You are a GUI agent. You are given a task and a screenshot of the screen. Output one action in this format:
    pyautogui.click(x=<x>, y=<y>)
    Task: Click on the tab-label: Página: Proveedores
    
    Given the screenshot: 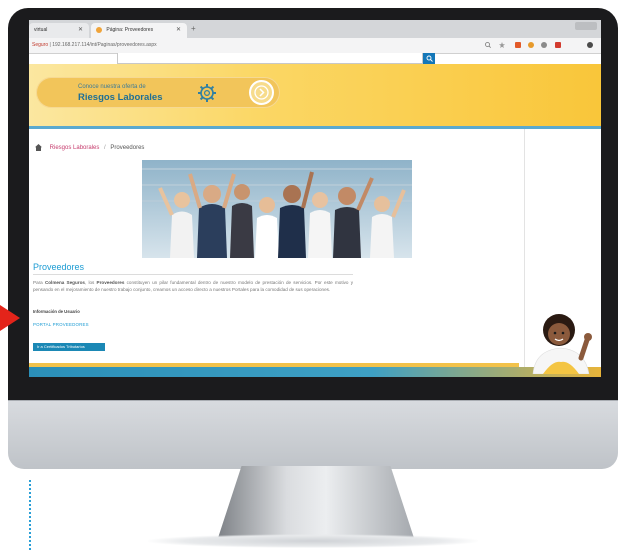 What is the action you would take?
    pyautogui.click(x=130, y=30)
    